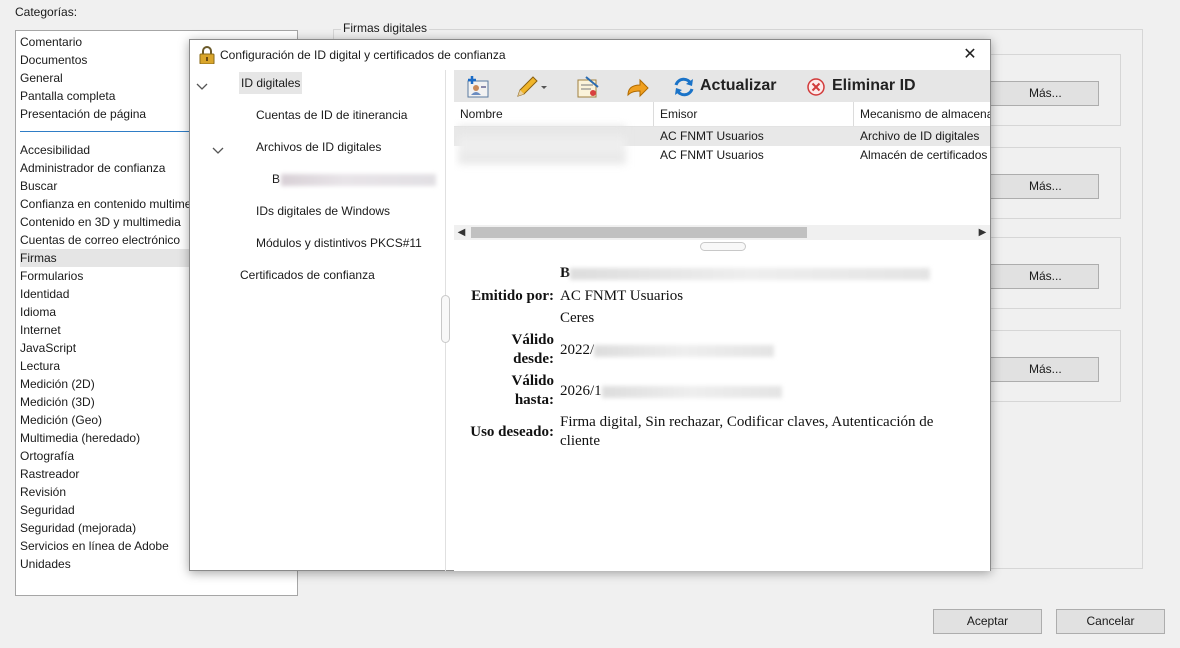  I want to click on intended-usage-label: Uso deseado:, so click(512, 432).